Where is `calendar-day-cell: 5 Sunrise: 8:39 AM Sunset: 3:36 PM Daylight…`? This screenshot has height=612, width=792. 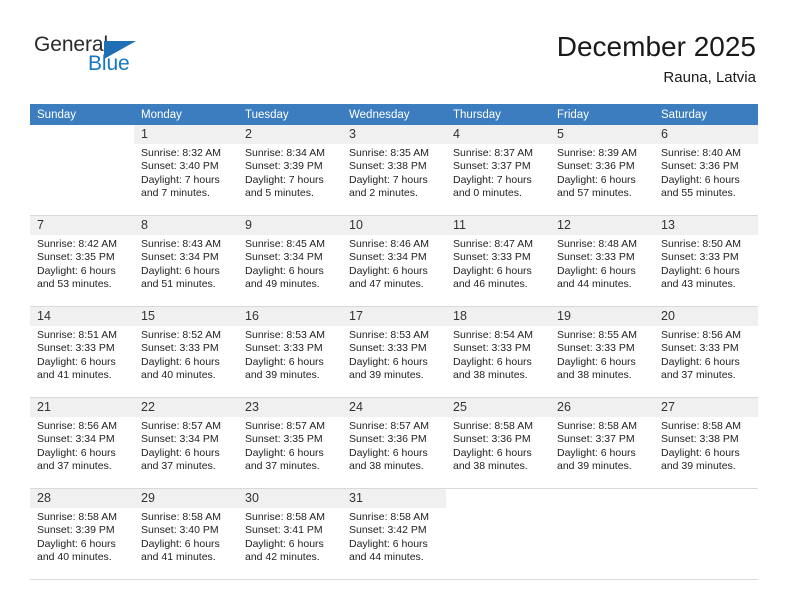
calendar-day-cell: 5 Sunrise: 8:39 AM Sunset: 3:36 PM Daylight… is located at coordinates (602, 170).